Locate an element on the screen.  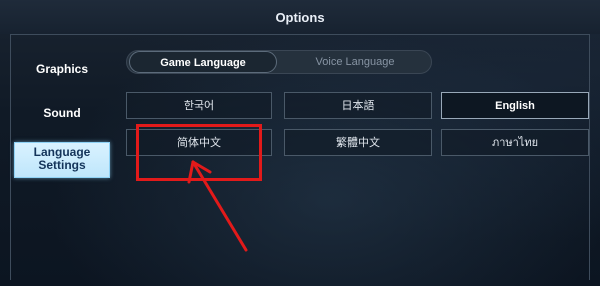
tab-game-language: Game Language is located at coordinates (203, 62).